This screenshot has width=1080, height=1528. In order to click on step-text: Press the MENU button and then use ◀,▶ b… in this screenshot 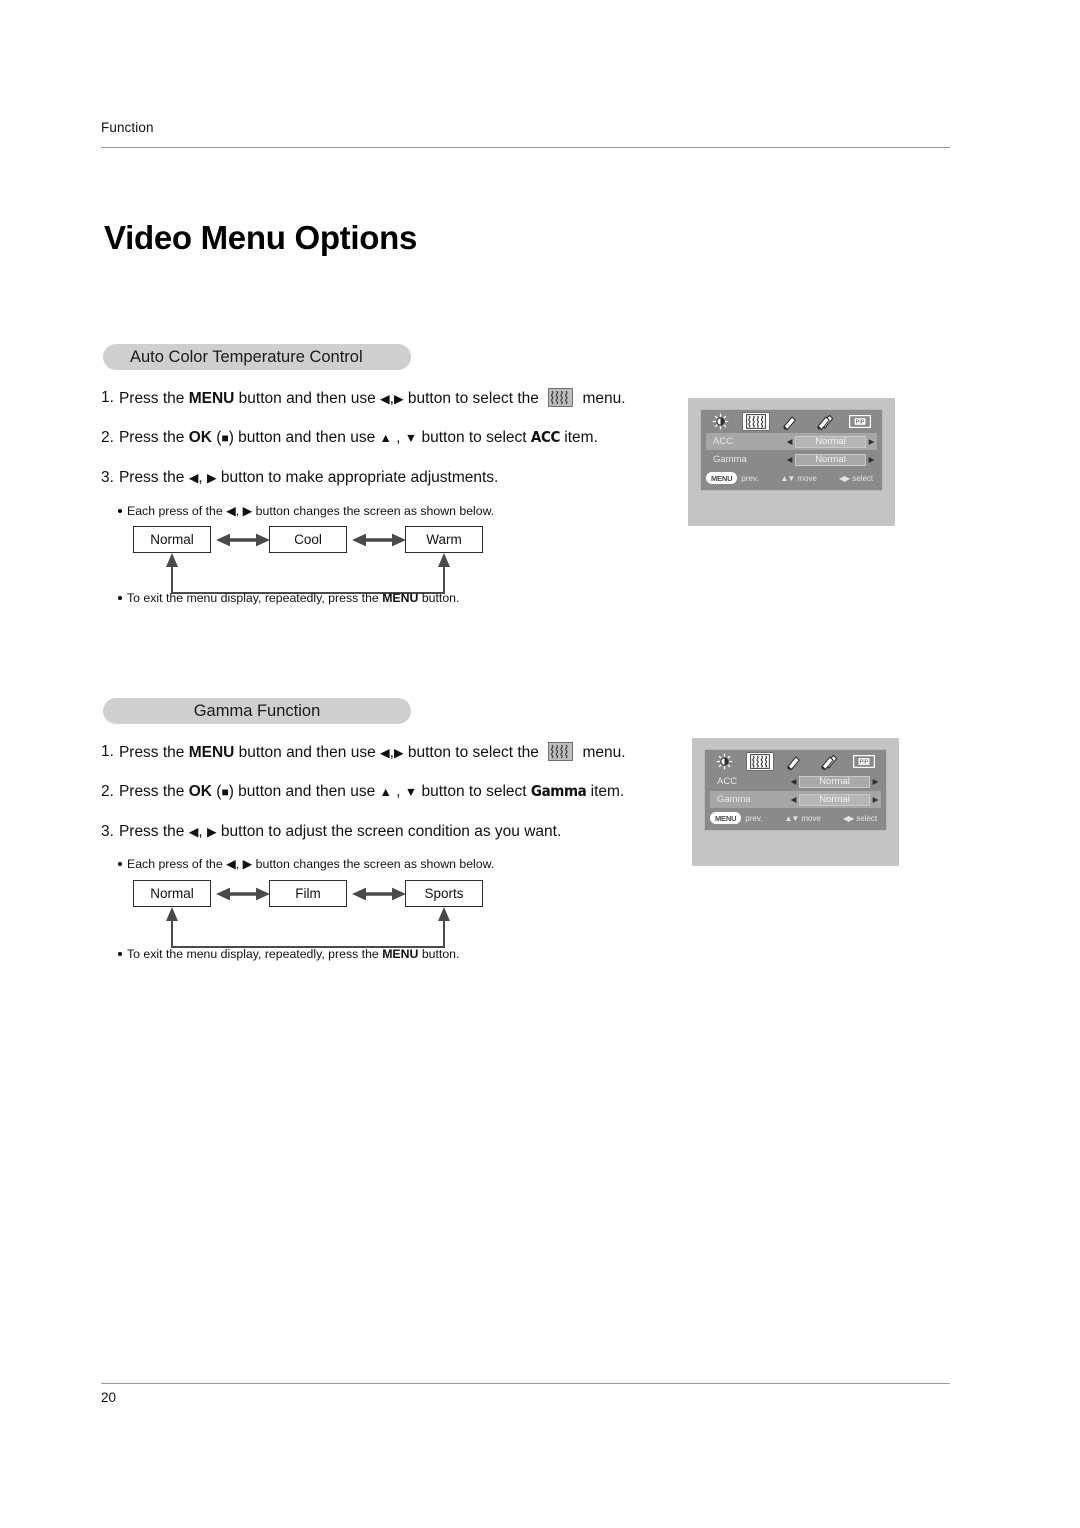, I will do `click(372, 752)`.